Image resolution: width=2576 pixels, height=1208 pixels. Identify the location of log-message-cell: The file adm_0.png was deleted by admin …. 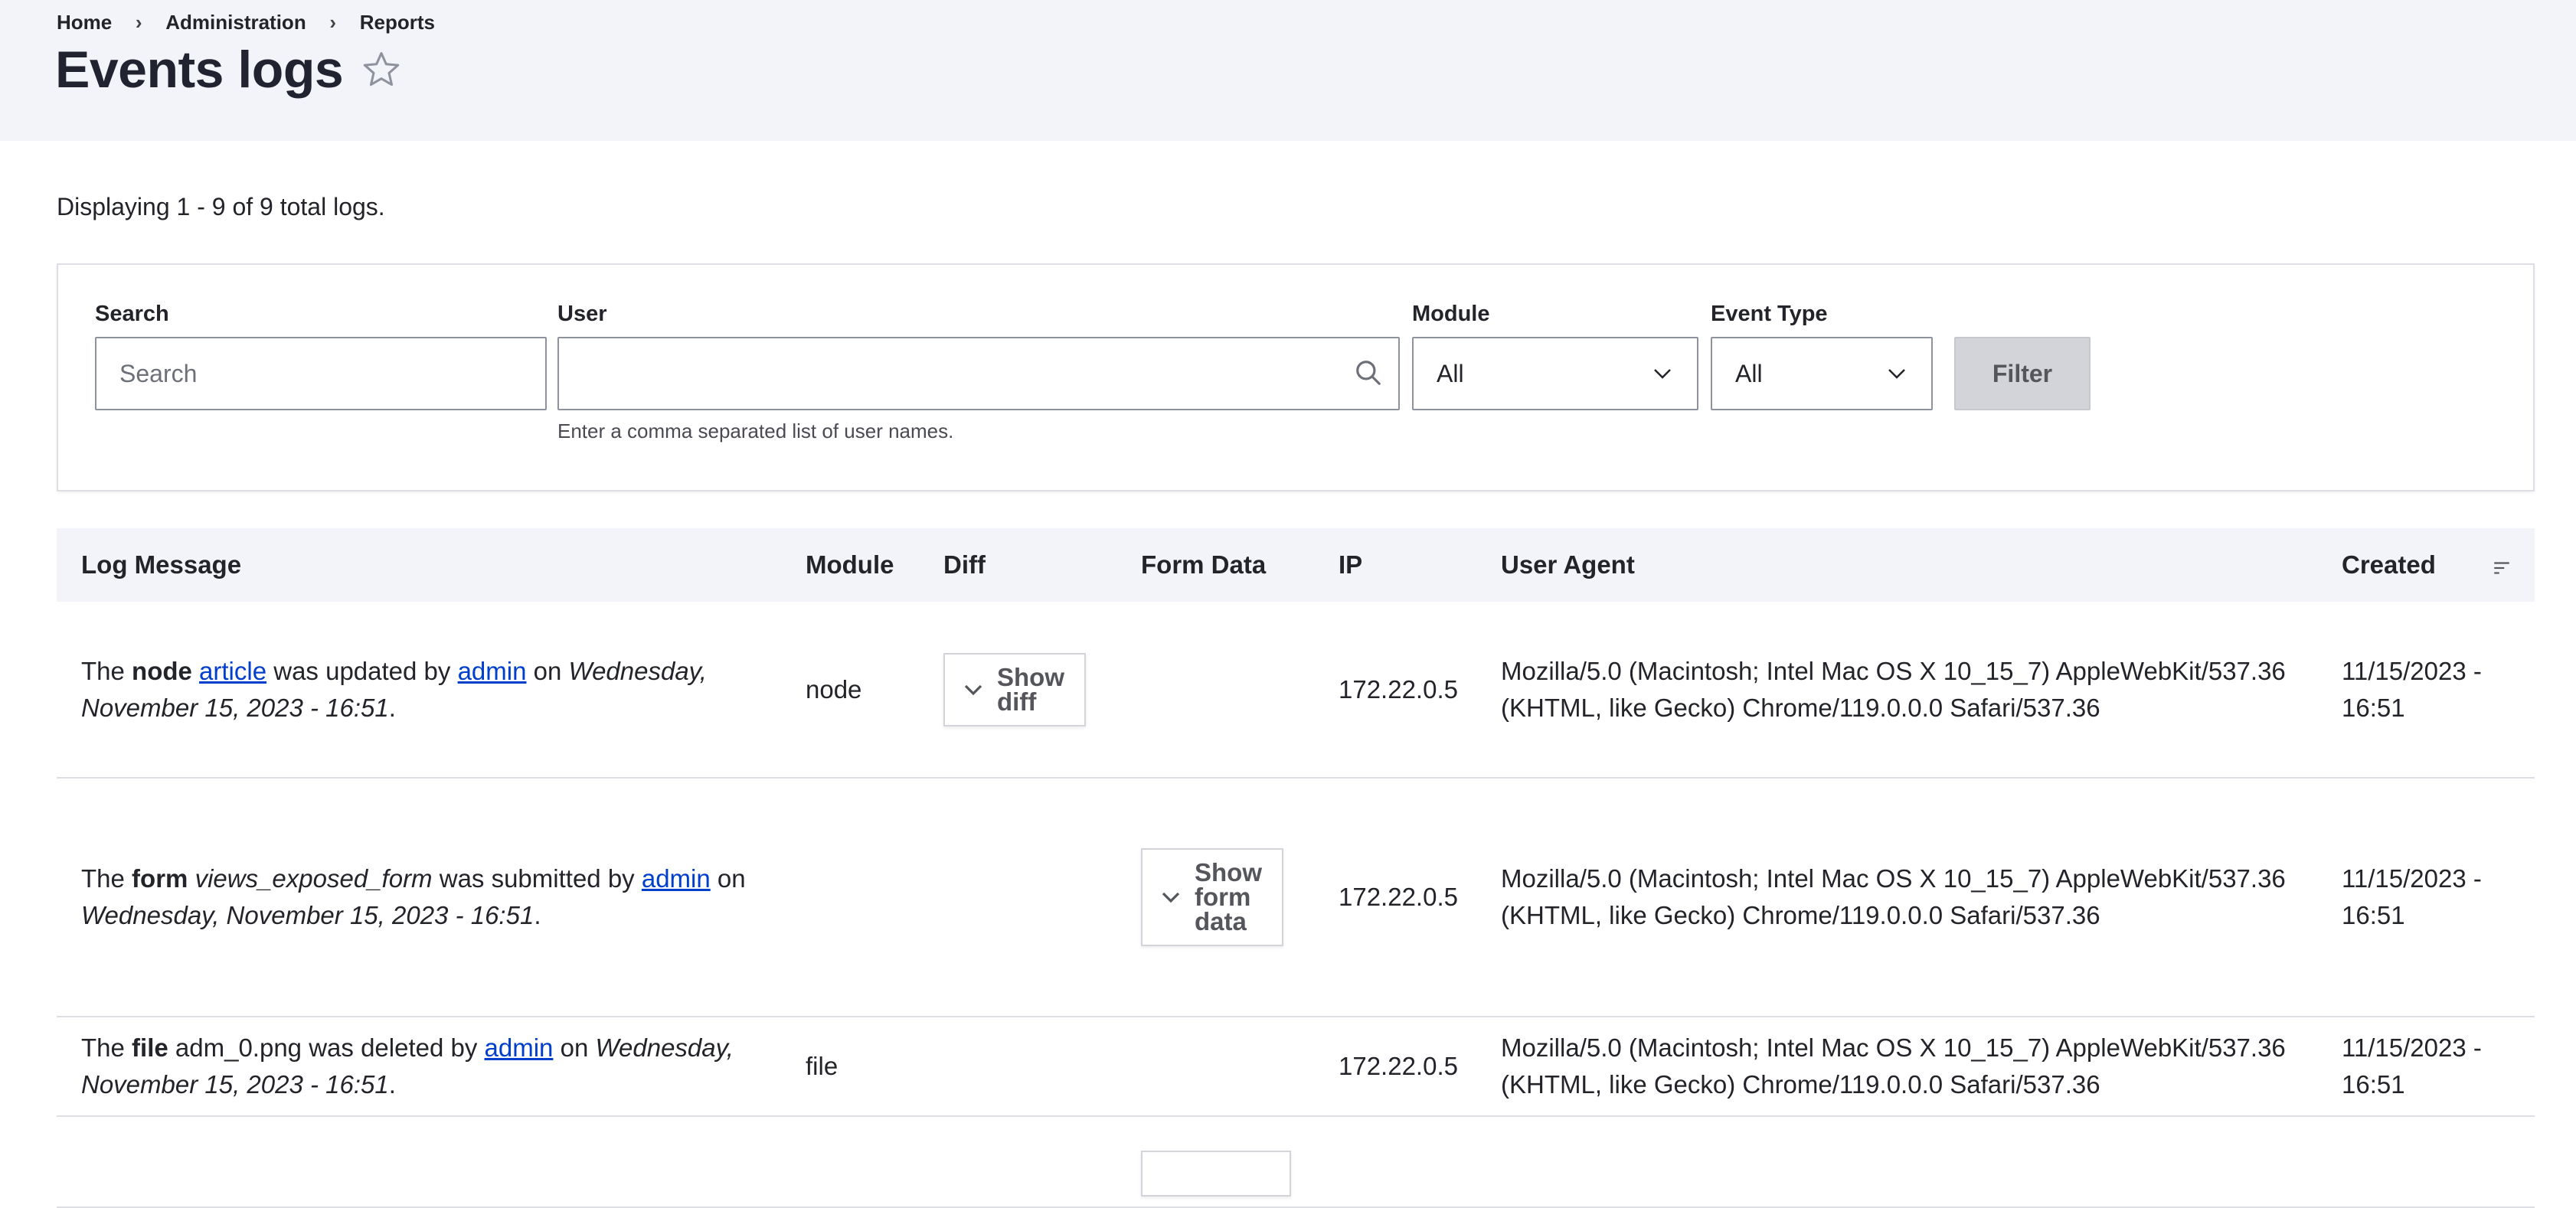
(419, 1067).